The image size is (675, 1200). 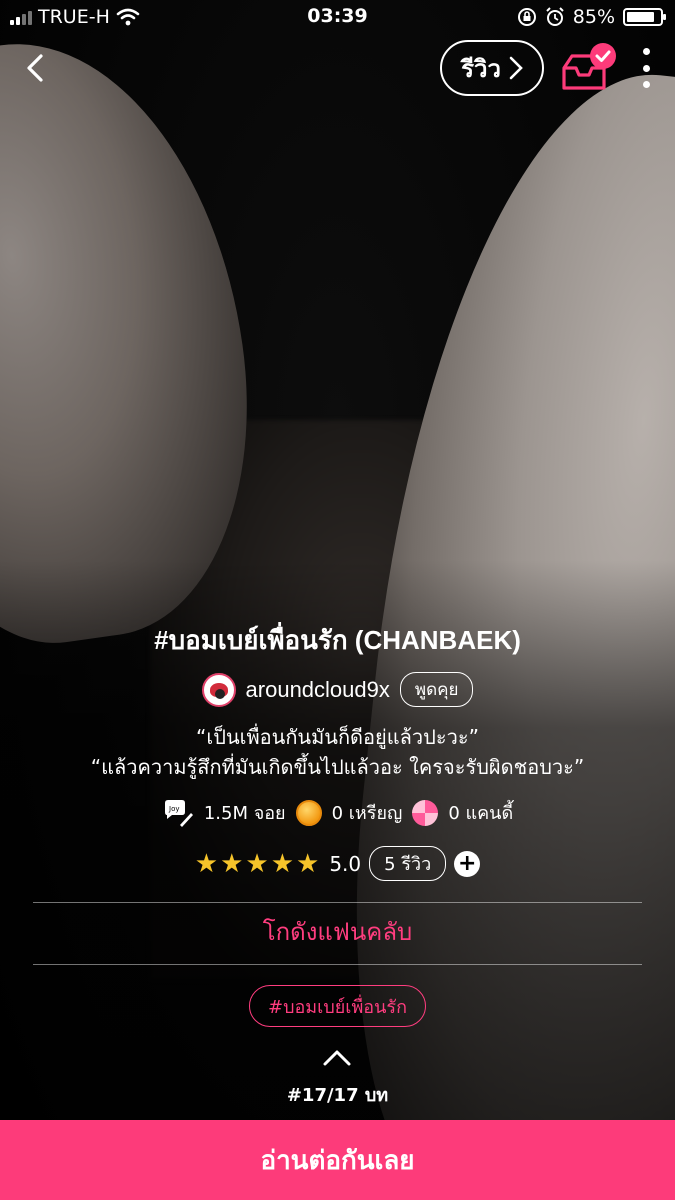 I want to click on chevron-up-icon, so click(x=337, y=1057).